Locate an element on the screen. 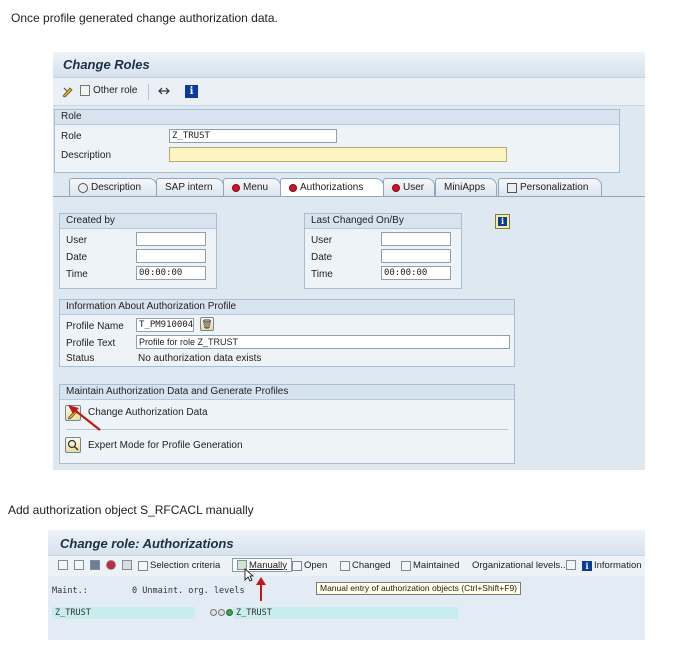 This screenshot has width=690, height=661. changed-button: Changed is located at coordinates (365, 565).